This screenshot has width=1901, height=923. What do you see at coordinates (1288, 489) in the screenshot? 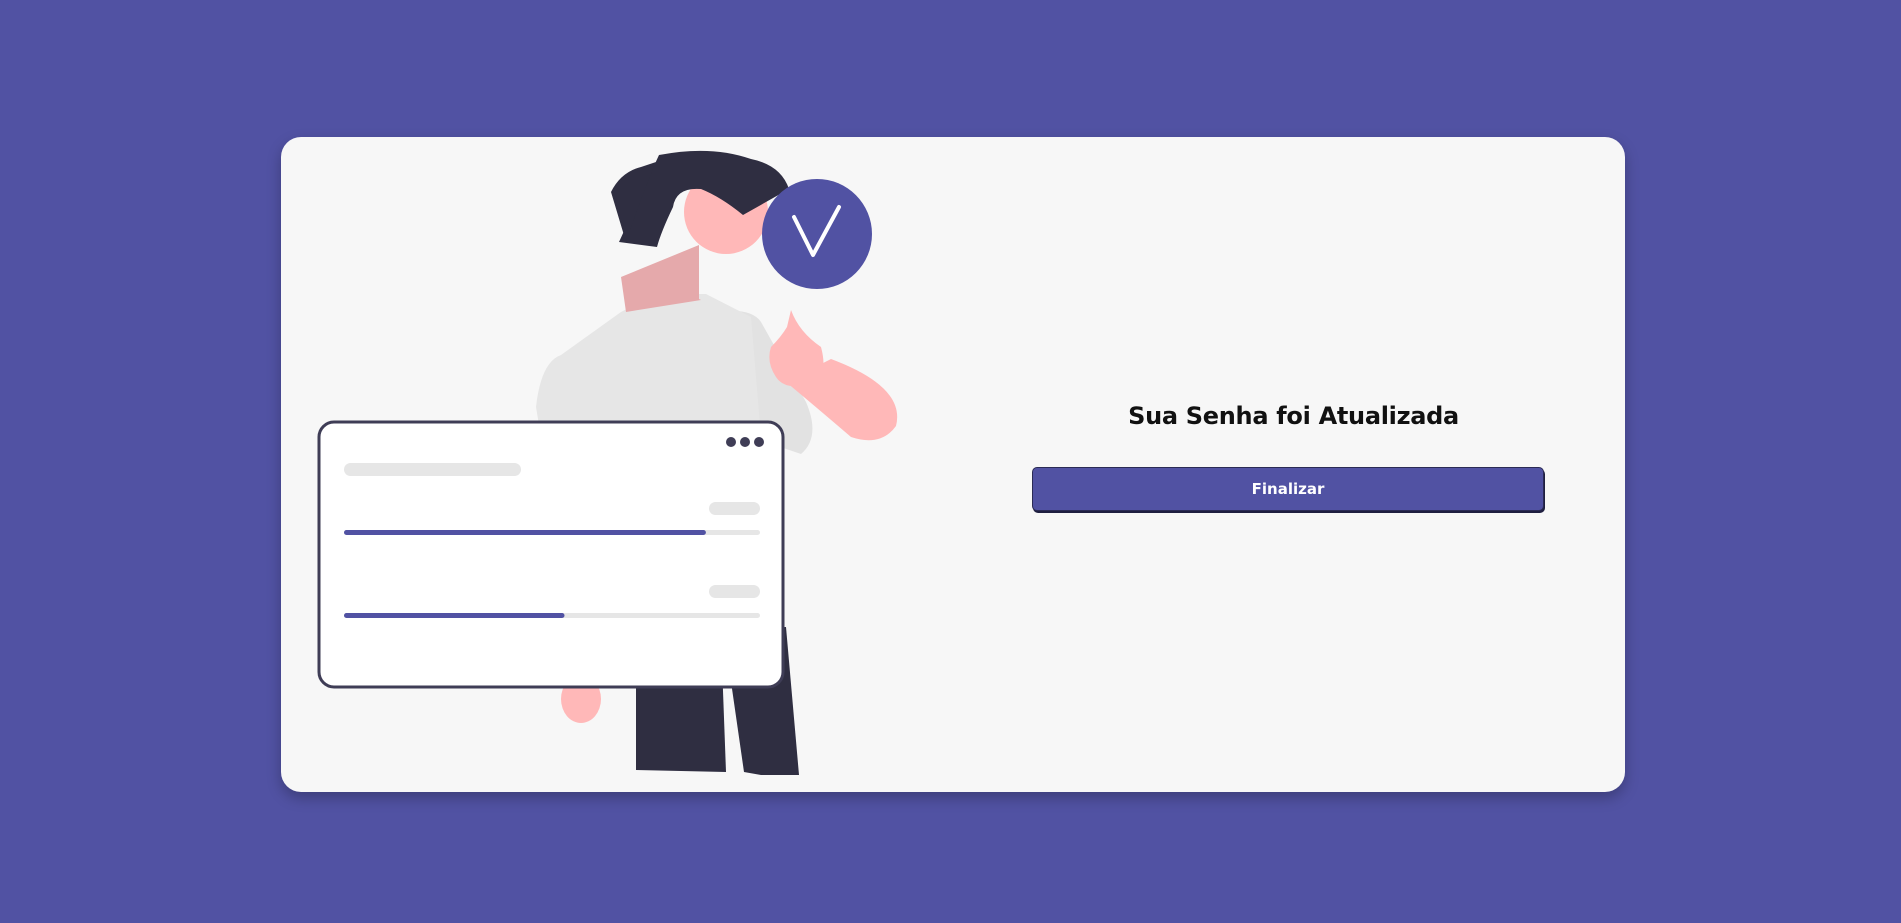
I see `finalize-button: Finalizar` at bounding box center [1288, 489].